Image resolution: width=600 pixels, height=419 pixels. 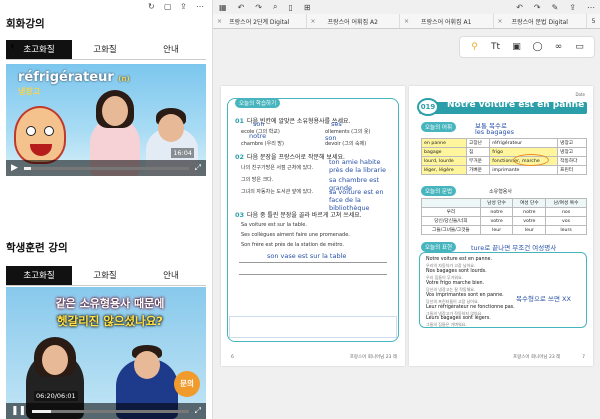 I want to click on search-icon: ⌕, so click(x=275, y=7).